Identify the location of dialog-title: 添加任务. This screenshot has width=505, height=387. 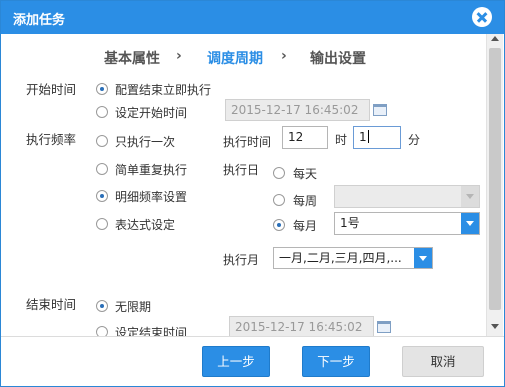
(39, 20).